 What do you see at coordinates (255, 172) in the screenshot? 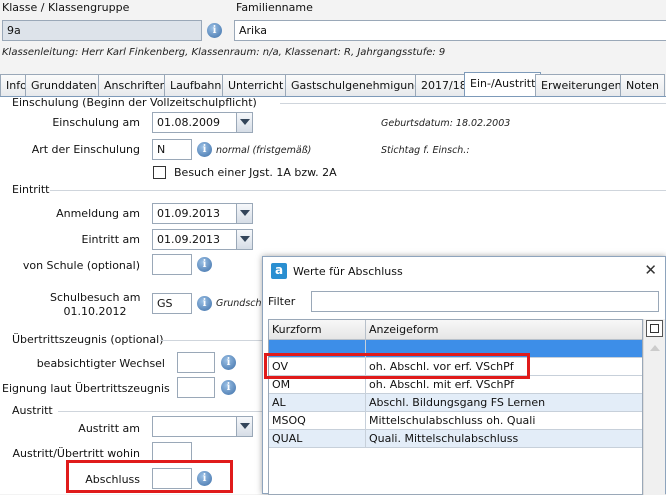
I see `besuch-jgst-label: Besuch einer Jgst. 1A bzw. 2A` at bounding box center [255, 172].